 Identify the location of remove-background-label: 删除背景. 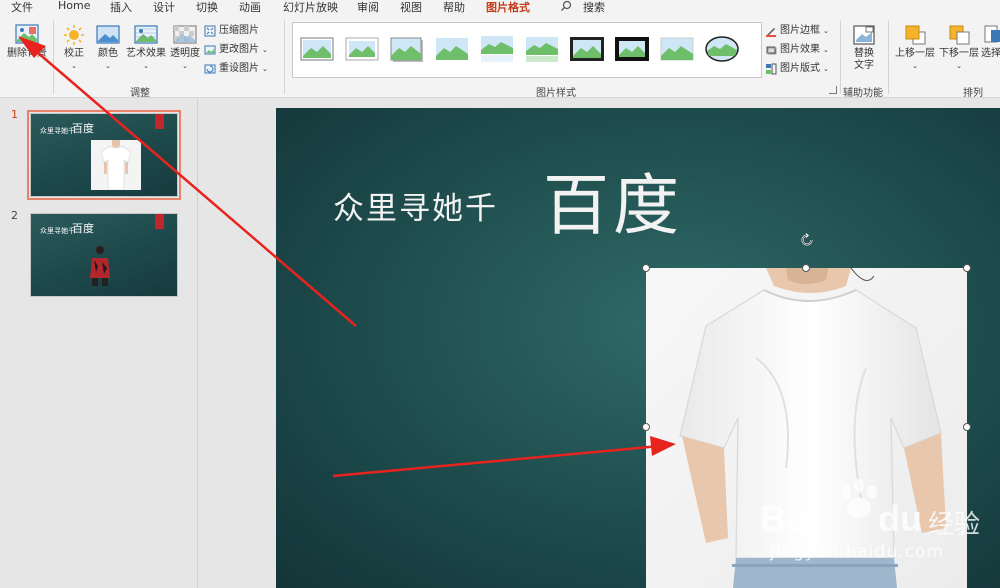
(27, 53).